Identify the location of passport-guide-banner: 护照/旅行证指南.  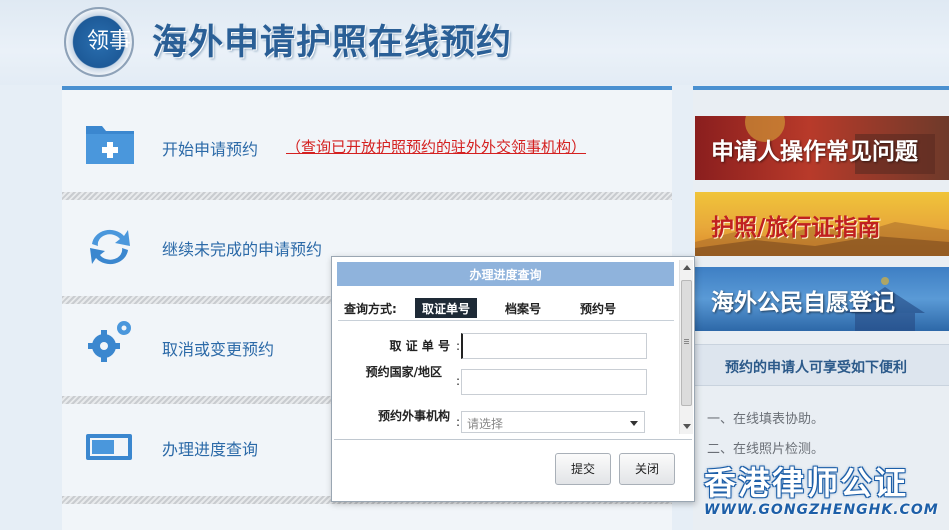
(822, 224).